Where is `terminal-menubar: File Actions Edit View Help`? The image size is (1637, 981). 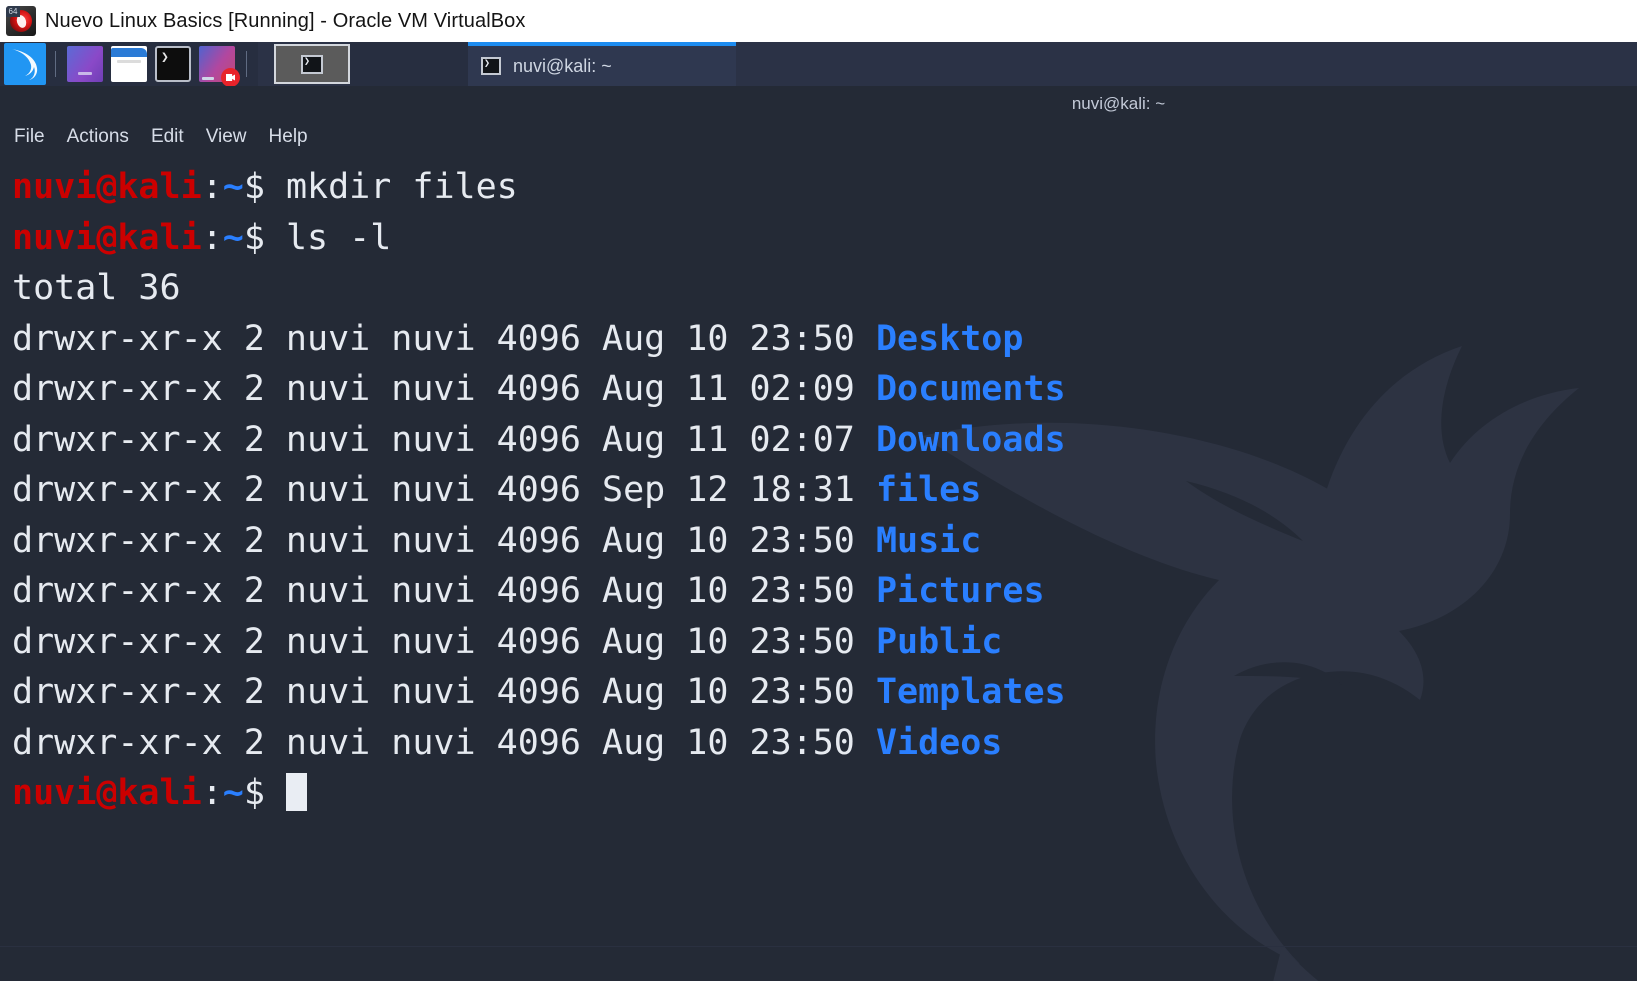 terminal-menubar: File Actions Edit View Help is located at coordinates (161, 137).